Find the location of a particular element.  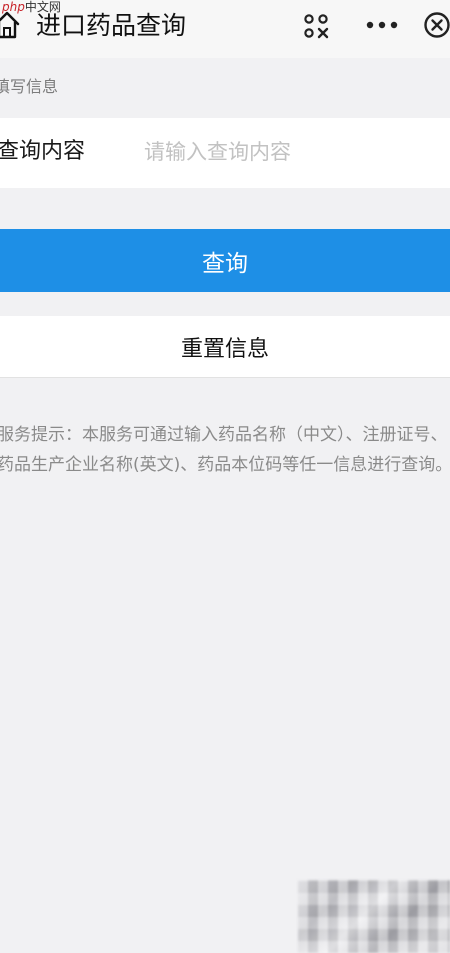

close-circle-icon is located at coordinates (436, 25).